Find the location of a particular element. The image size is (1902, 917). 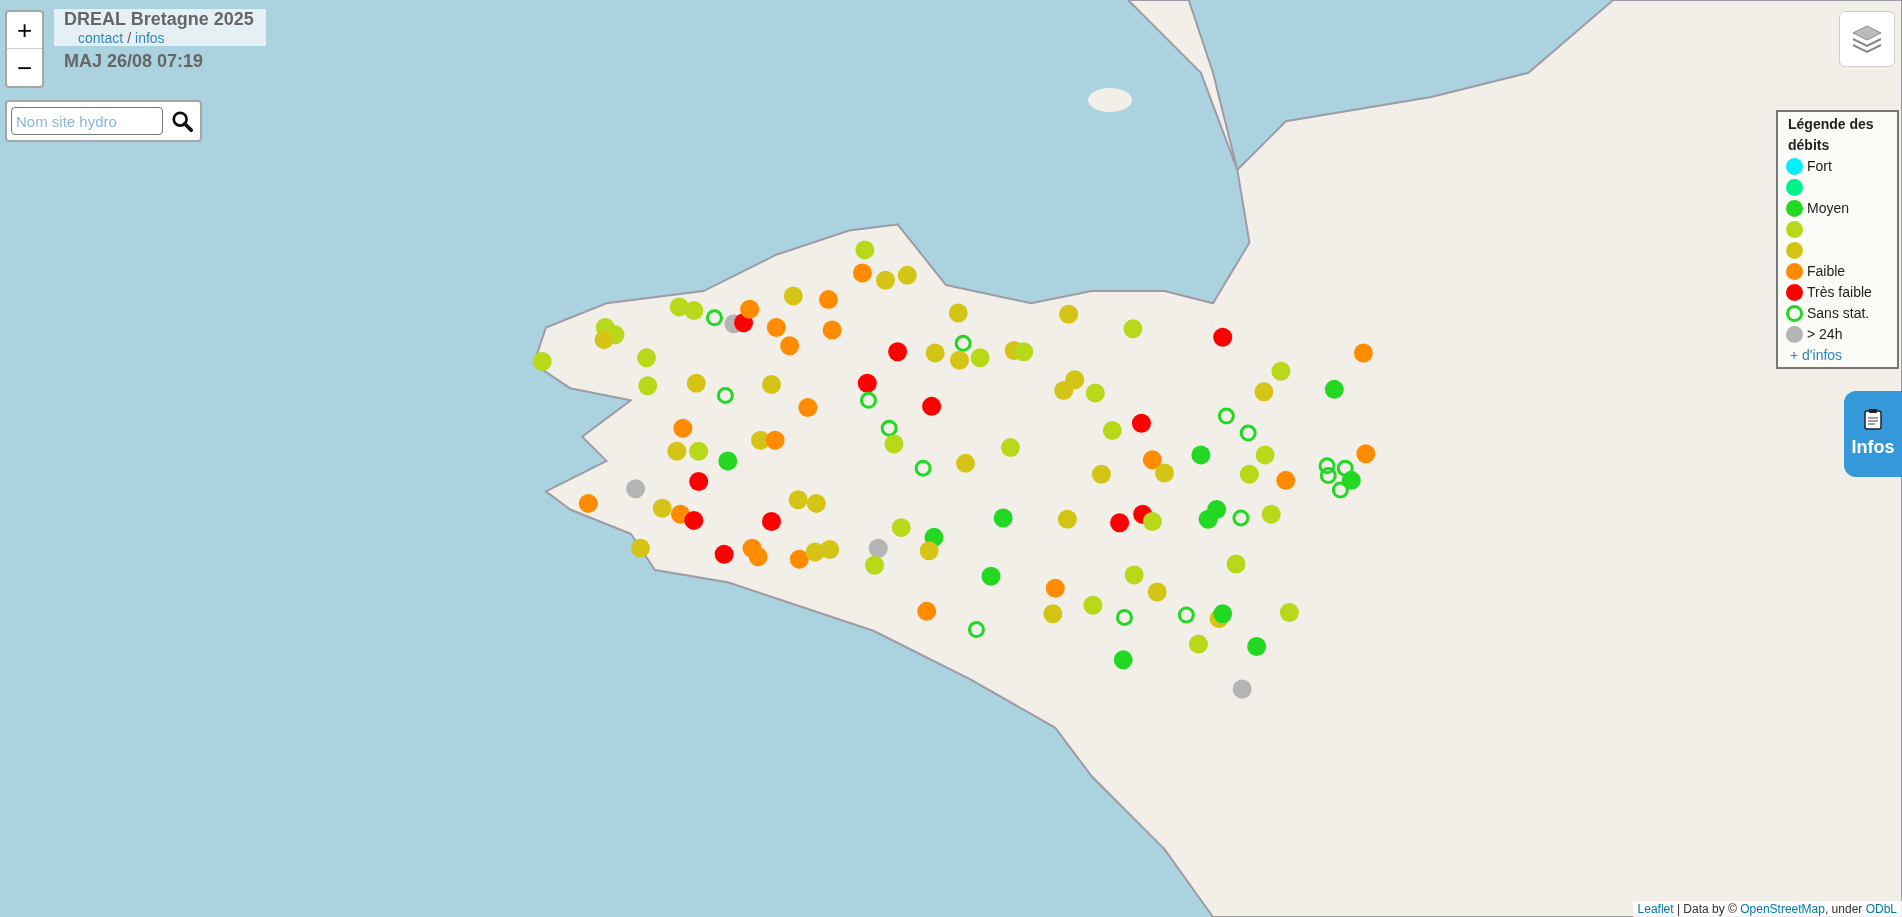

layers-button is located at coordinates (1867, 39).